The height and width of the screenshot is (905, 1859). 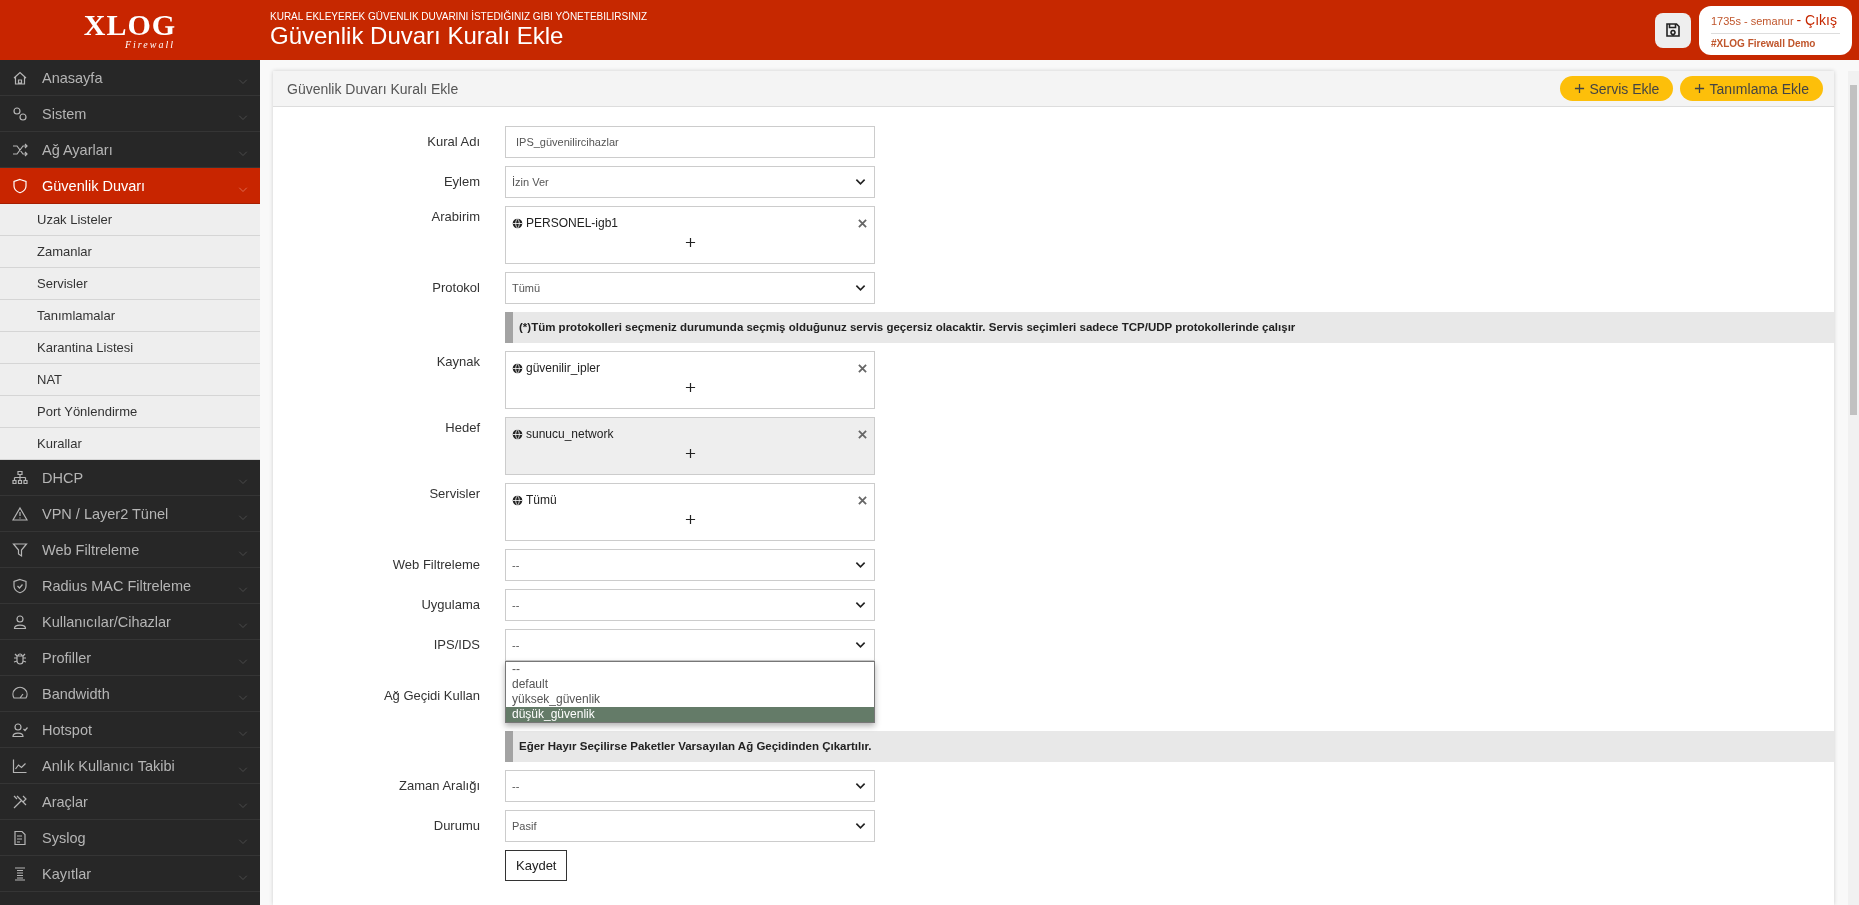 I want to click on dropdown-option: --, so click(x=690, y=669).